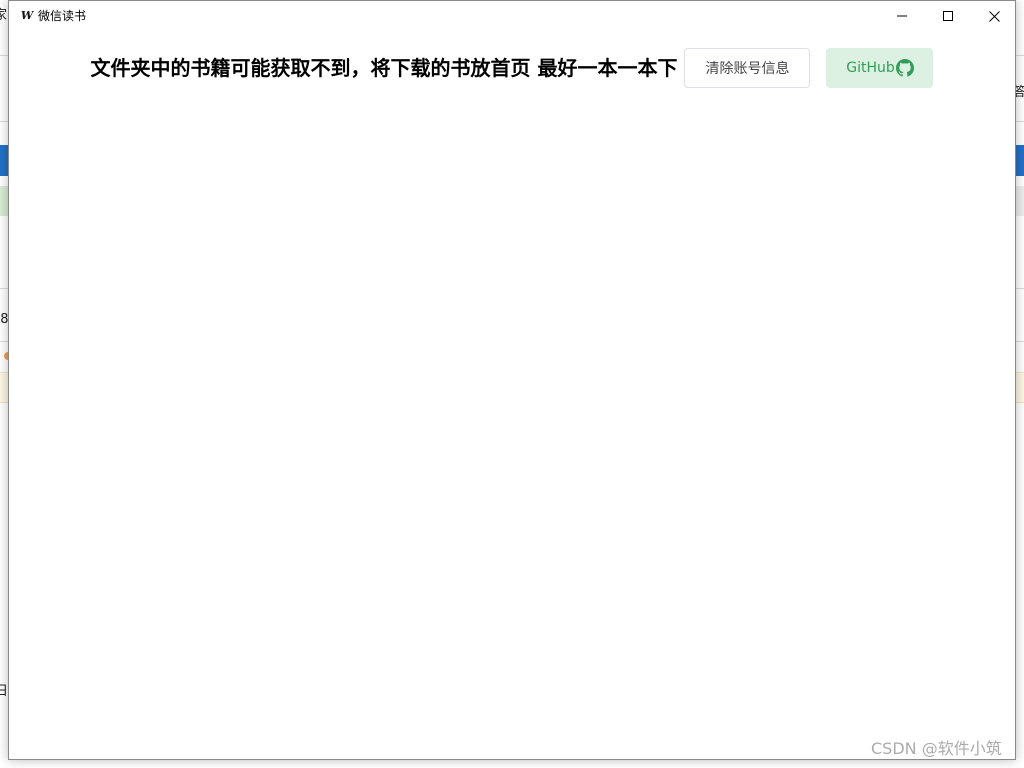  Describe the element at coordinates (870, 68) in the screenshot. I see `github-button-label: GitHub` at that location.